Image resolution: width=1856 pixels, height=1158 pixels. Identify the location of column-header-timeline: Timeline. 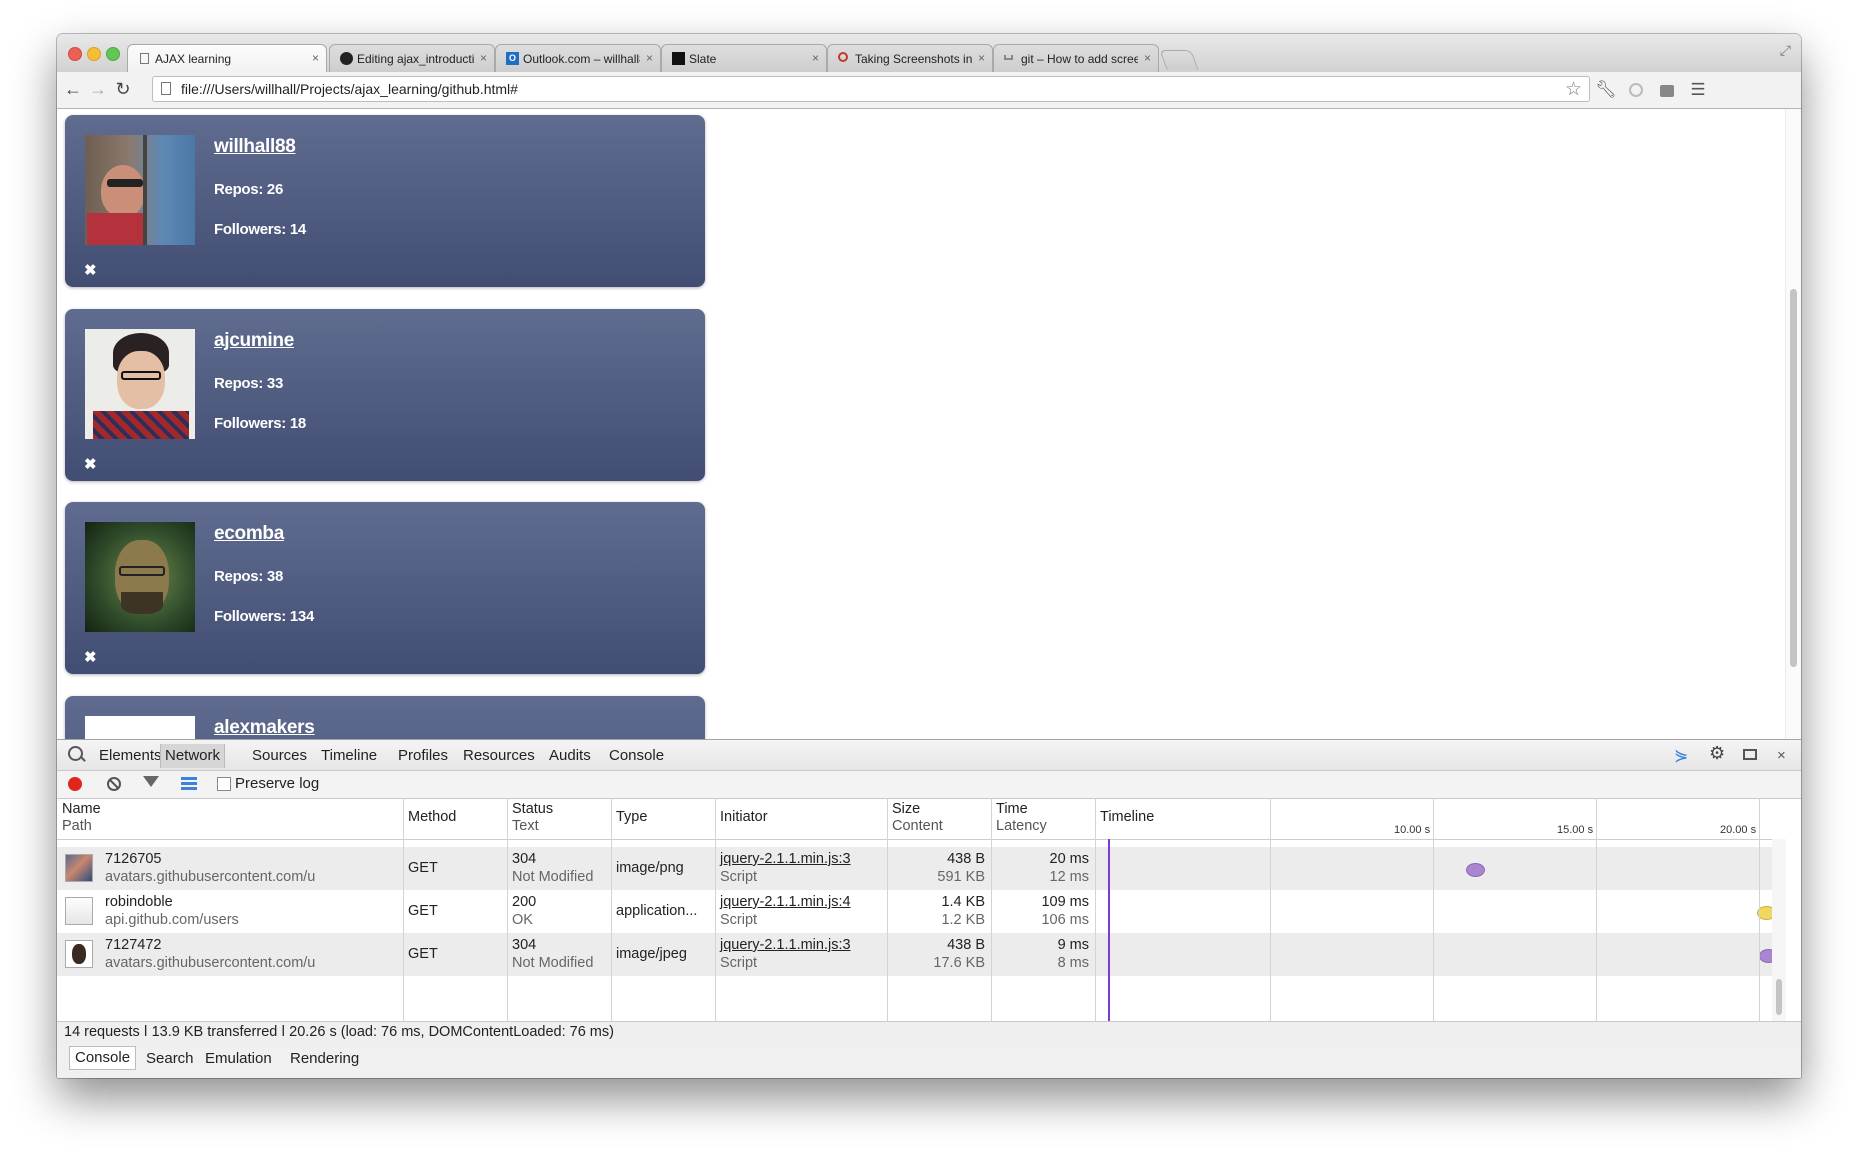
(1190, 819).